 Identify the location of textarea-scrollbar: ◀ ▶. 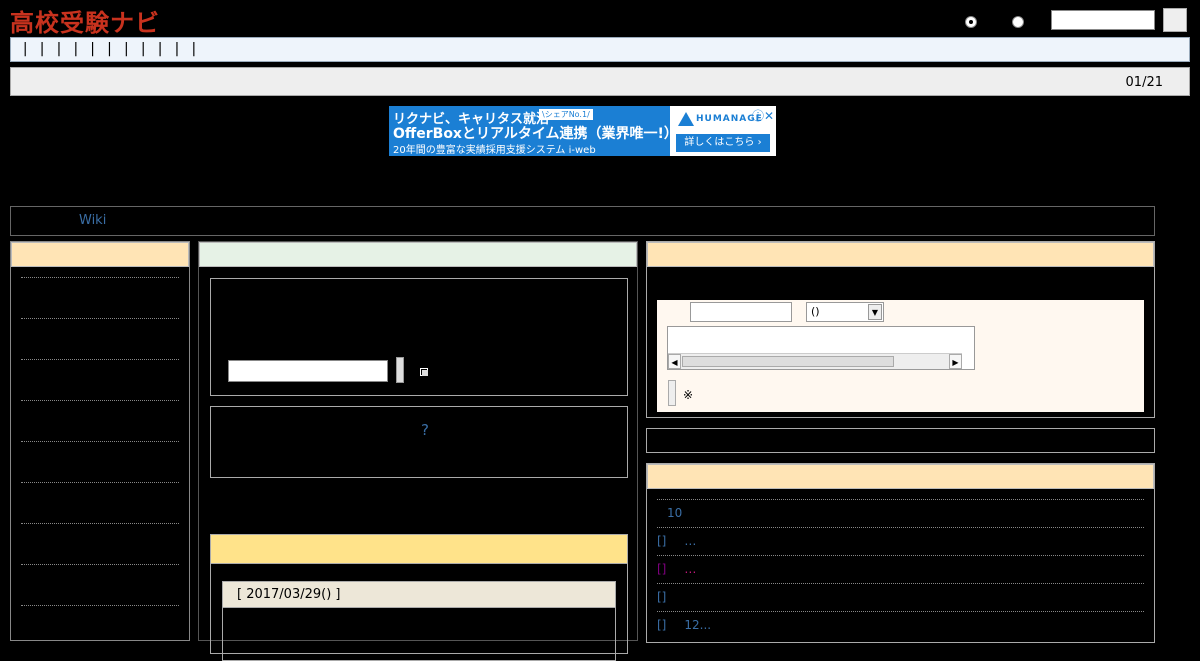
(815, 361).